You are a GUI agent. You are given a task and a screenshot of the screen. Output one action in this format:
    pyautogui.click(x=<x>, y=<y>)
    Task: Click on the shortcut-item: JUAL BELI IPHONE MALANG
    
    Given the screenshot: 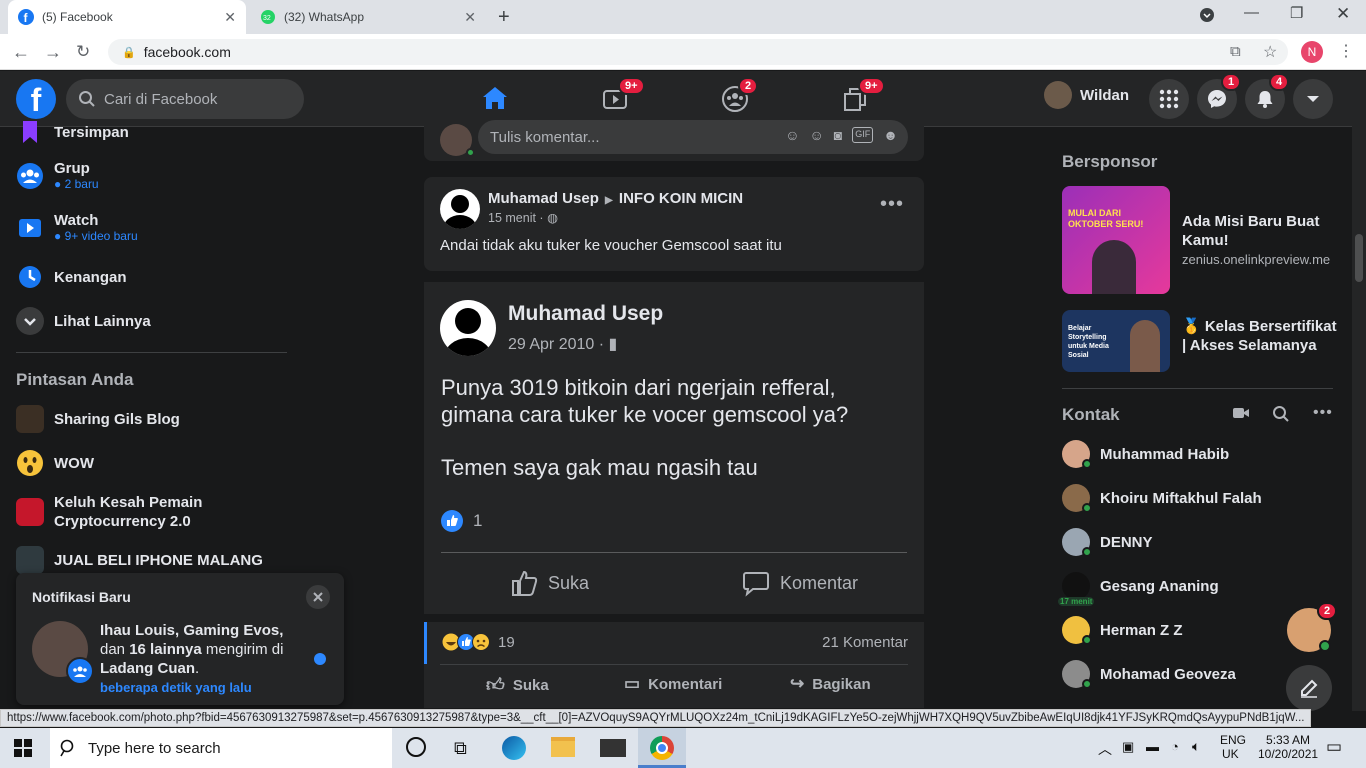 What is the action you would take?
    pyautogui.click(x=139, y=560)
    